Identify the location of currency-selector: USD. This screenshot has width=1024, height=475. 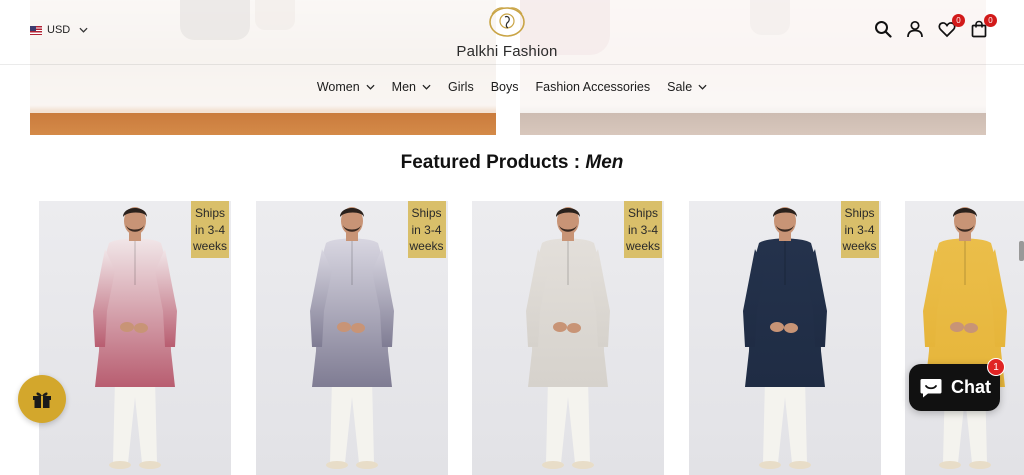
(59, 30).